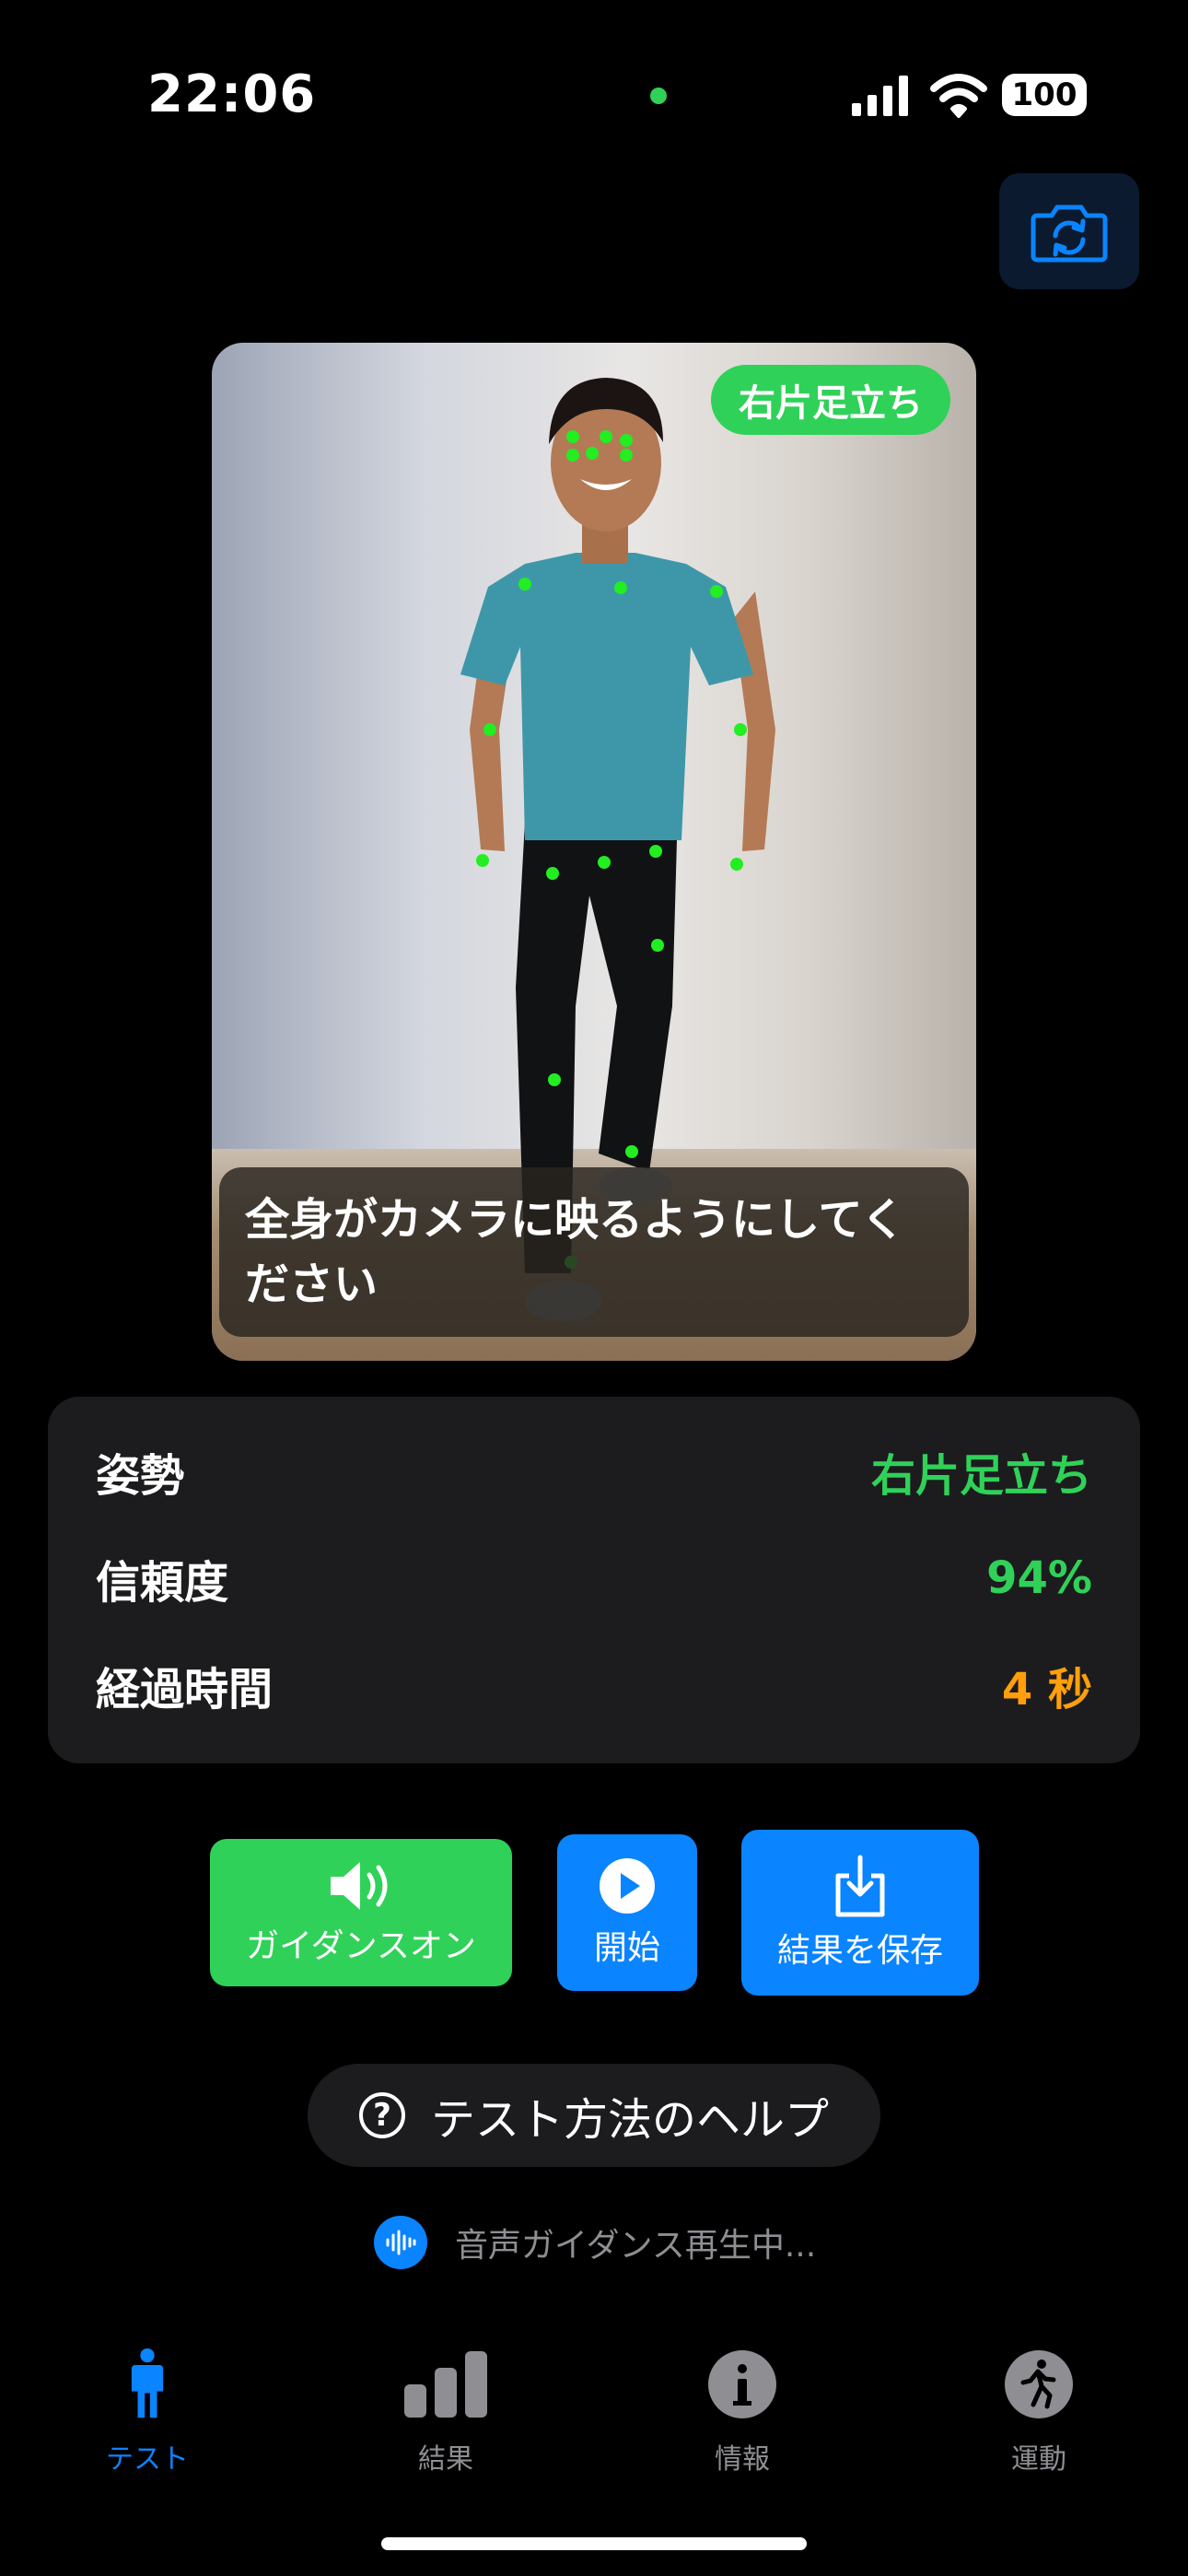  What do you see at coordinates (147, 2383) in the screenshot?
I see `person-icon` at bounding box center [147, 2383].